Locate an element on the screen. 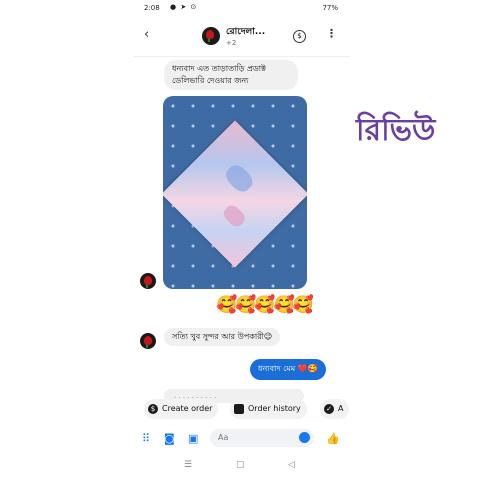 The width and height of the screenshot is (480, 480). recent-apps-icon: ☰ is located at coordinates (188, 465).